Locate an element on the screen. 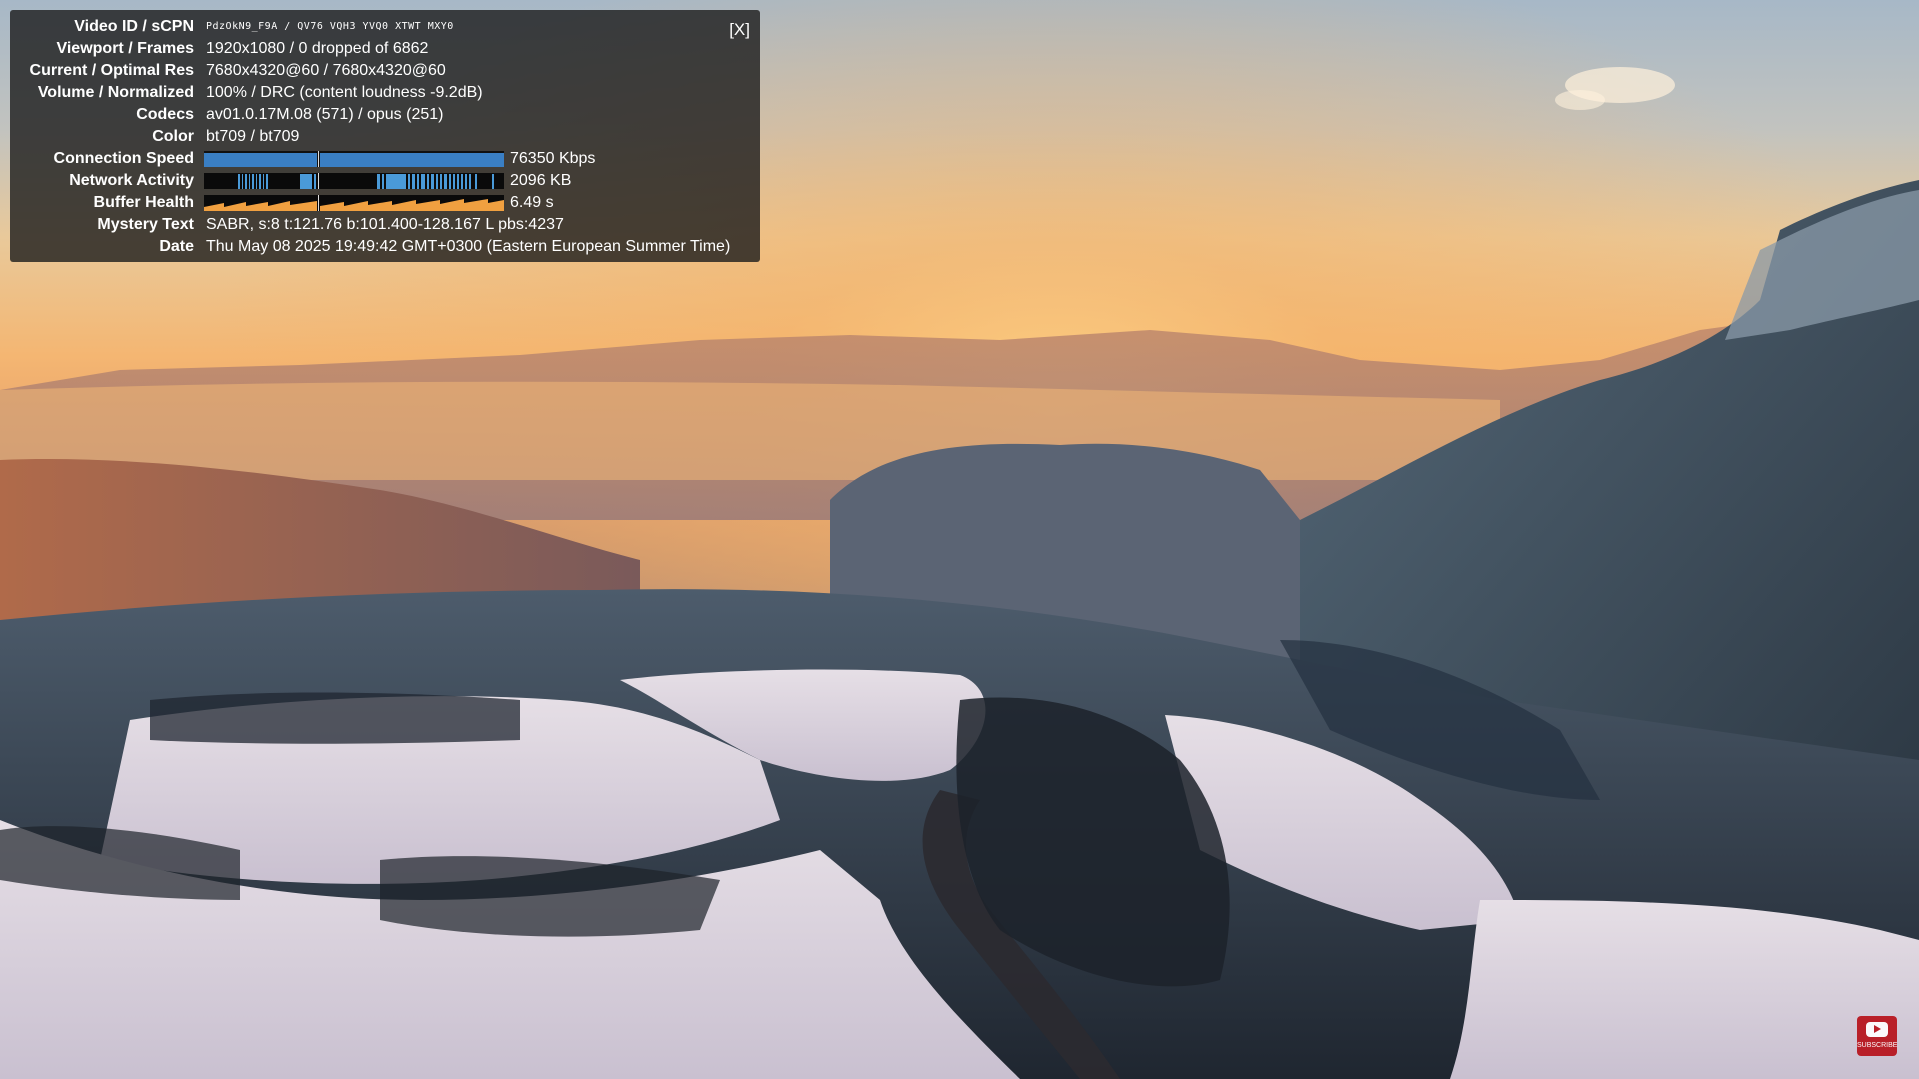  subscribe-button: SUBSCRIBE is located at coordinates (1877, 1036).